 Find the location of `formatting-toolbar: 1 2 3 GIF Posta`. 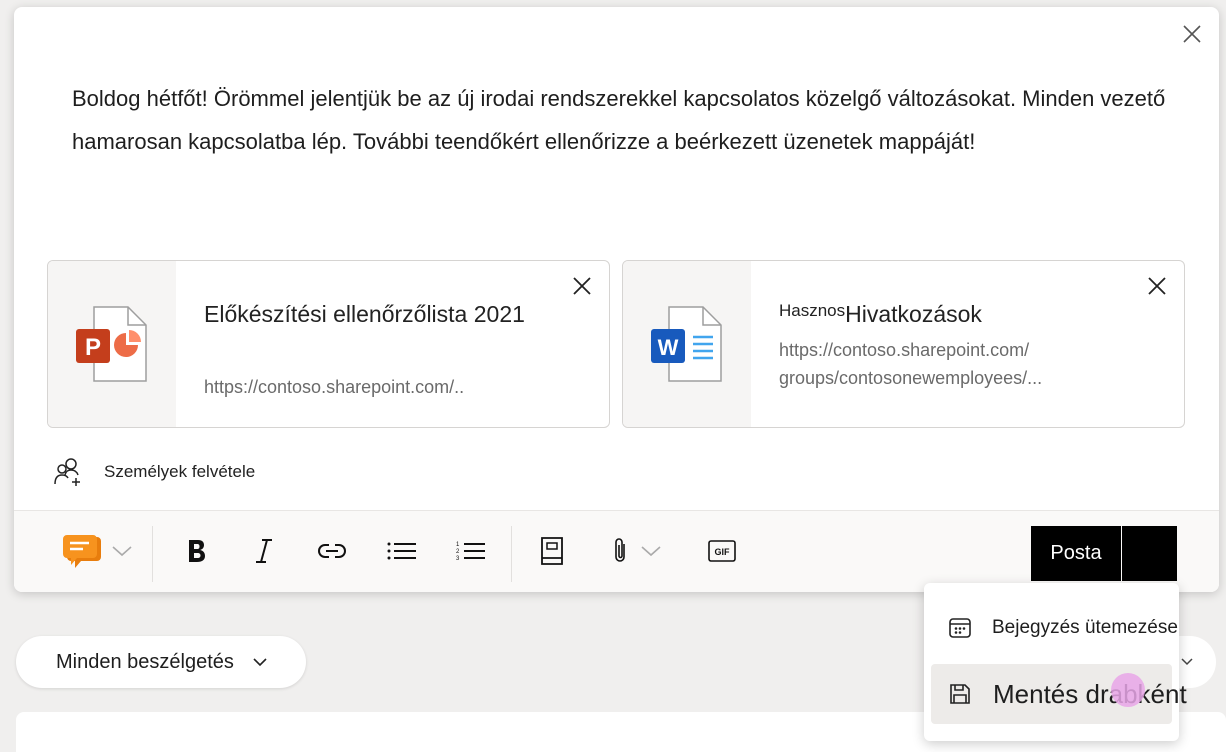

formatting-toolbar: 1 2 3 GIF Posta is located at coordinates (616, 551).